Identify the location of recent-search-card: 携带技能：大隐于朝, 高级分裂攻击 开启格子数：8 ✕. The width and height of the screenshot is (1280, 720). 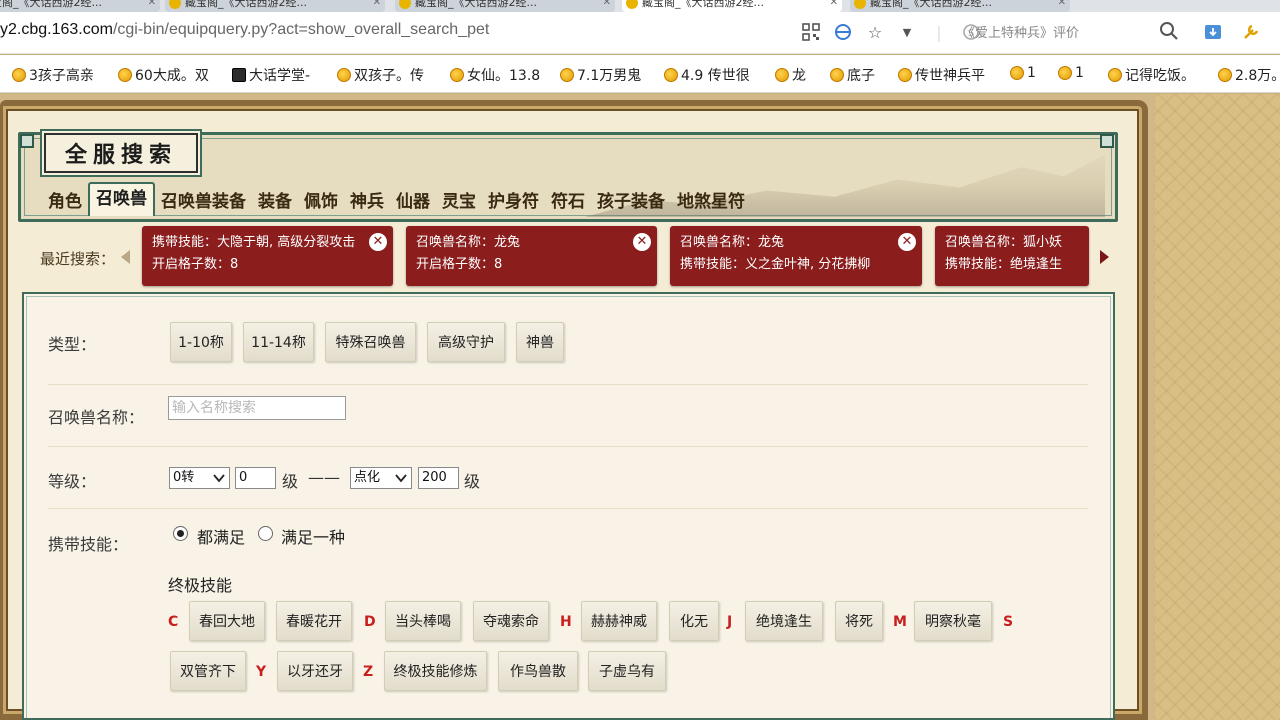
(267, 256).